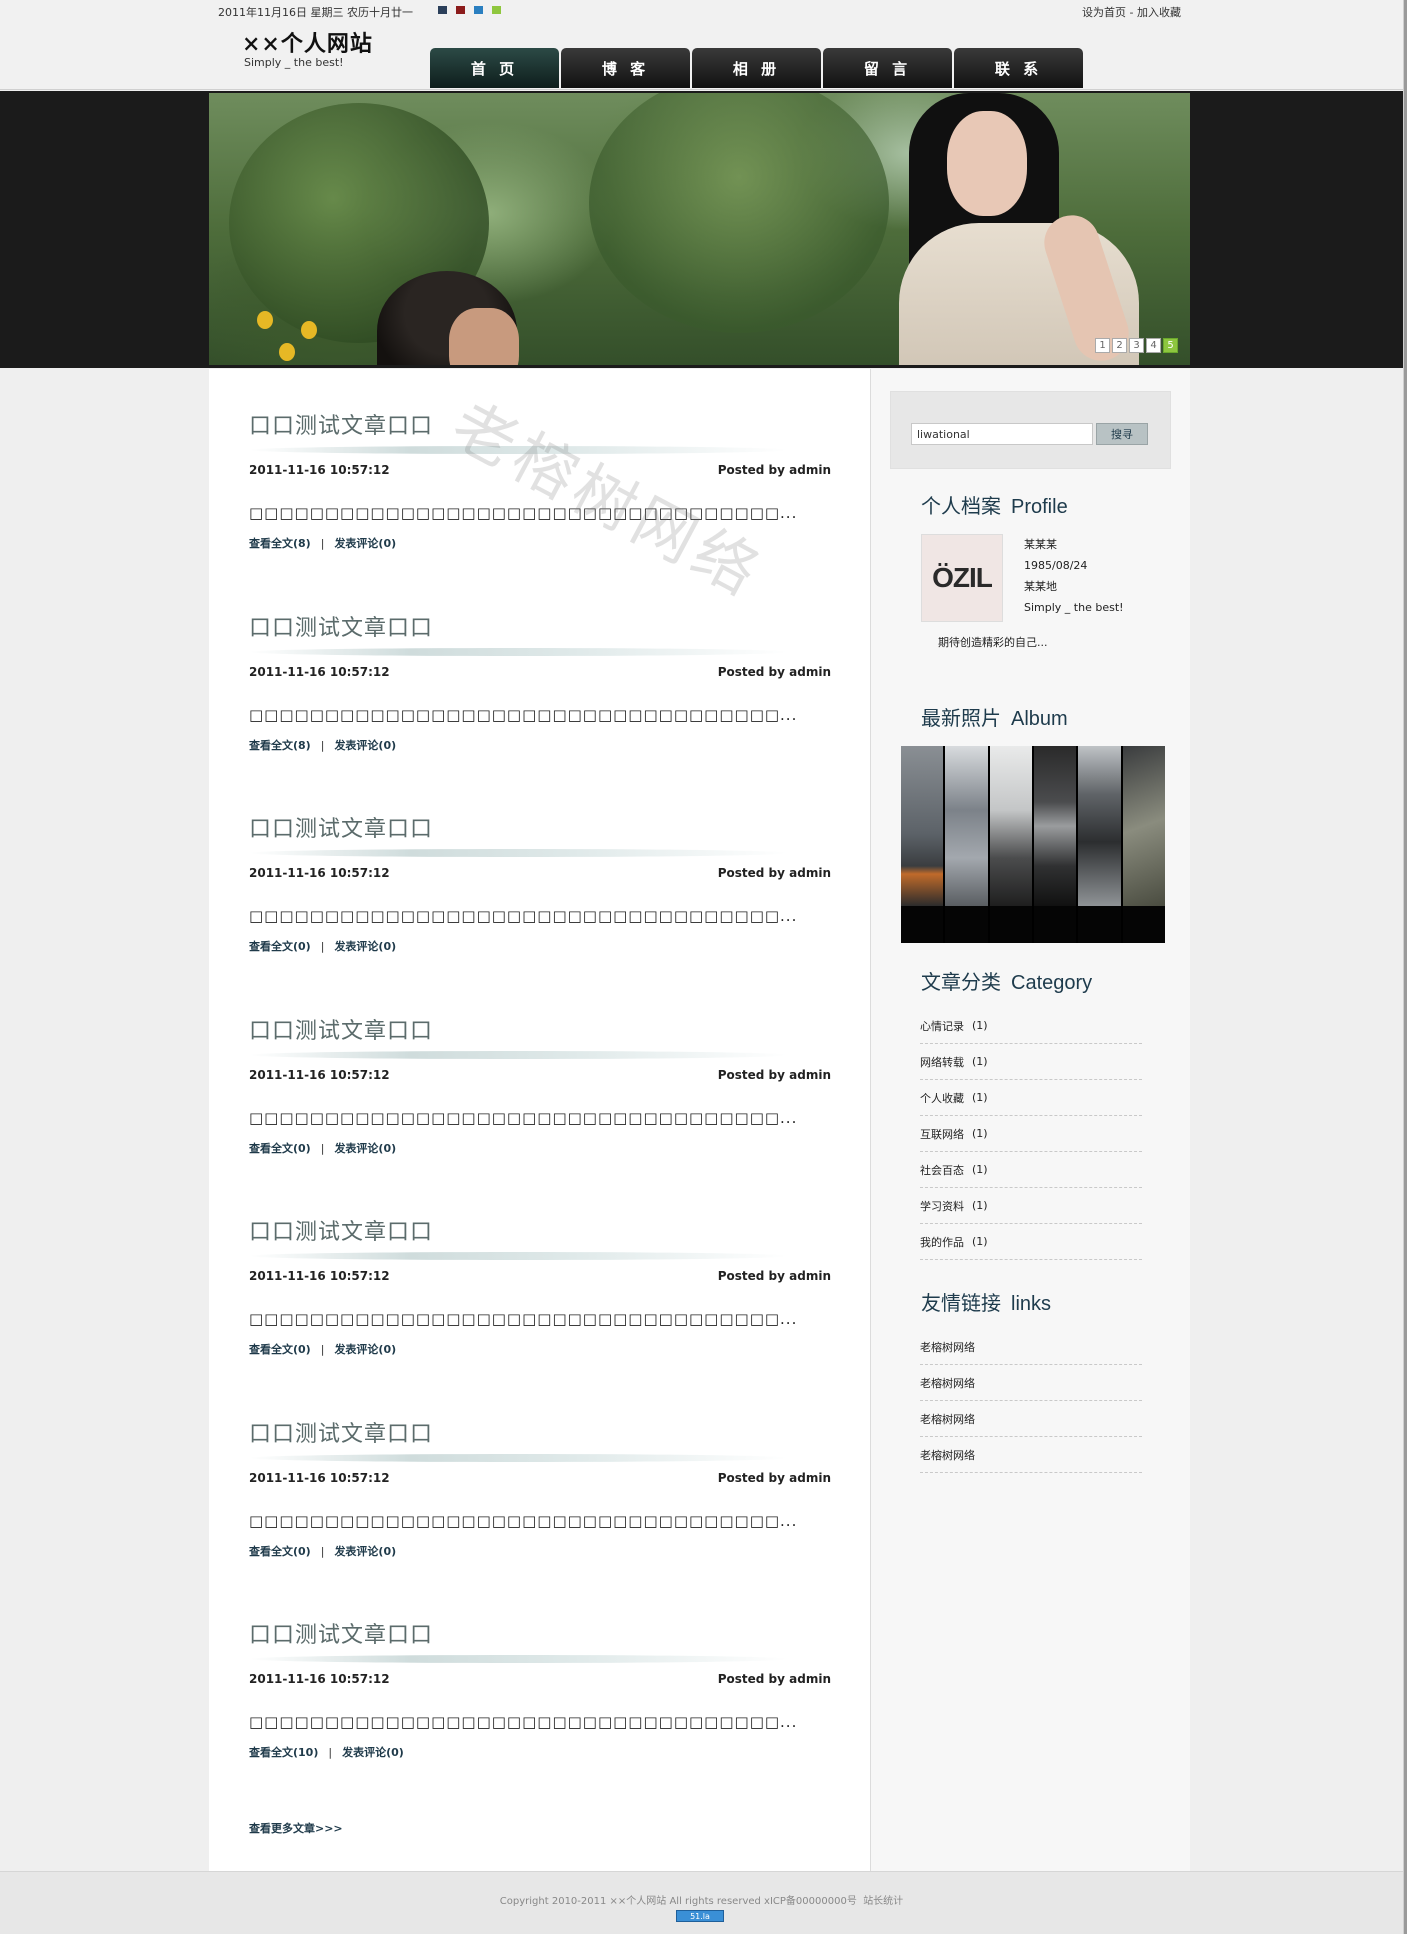  What do you see at coordinates (469, 10) in the screenshot?
I see `theme-swatches` at bounding box center [469, 10].